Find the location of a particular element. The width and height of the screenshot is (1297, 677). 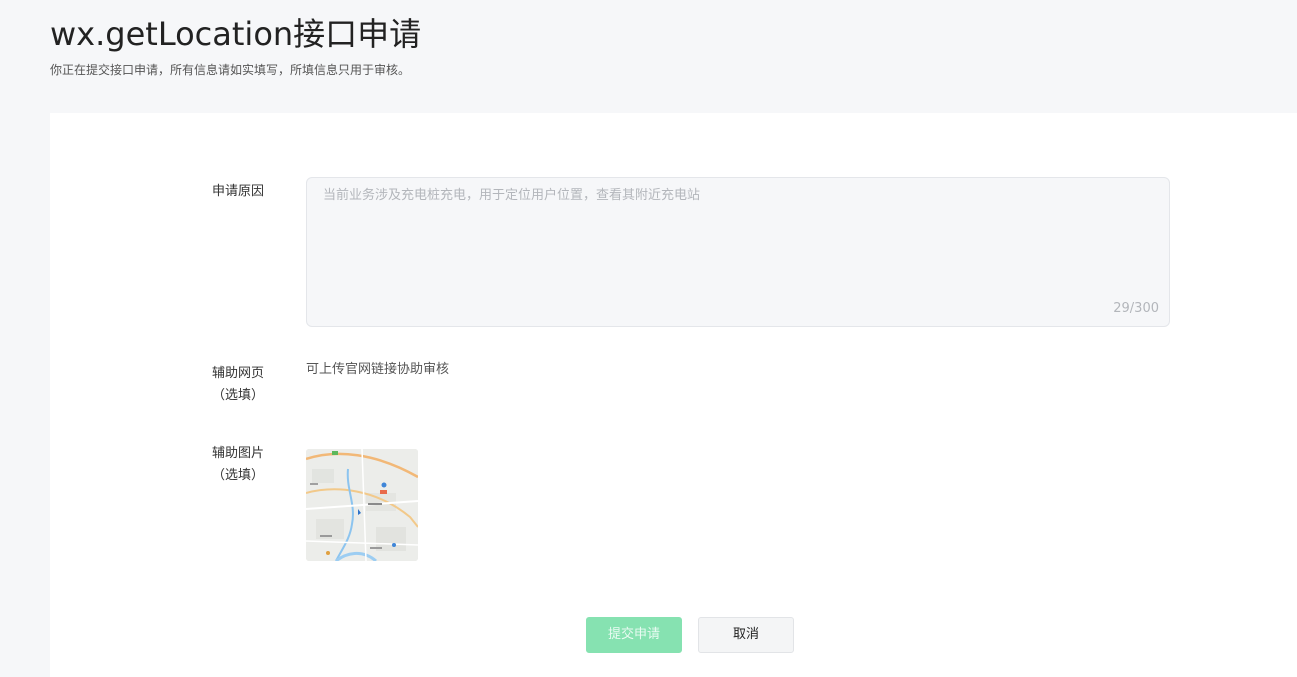

webpage-label-line1: 辅助网页 is located at coordinates (237, 373).